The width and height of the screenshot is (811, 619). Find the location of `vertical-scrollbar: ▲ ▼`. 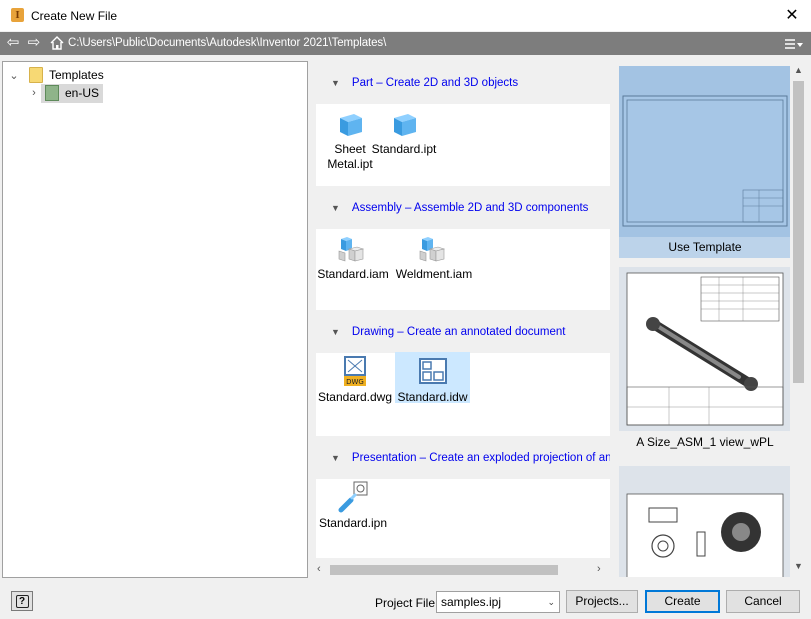

vertical-scrollbar: ▲ ▼ is located at coordinates (798, 319).